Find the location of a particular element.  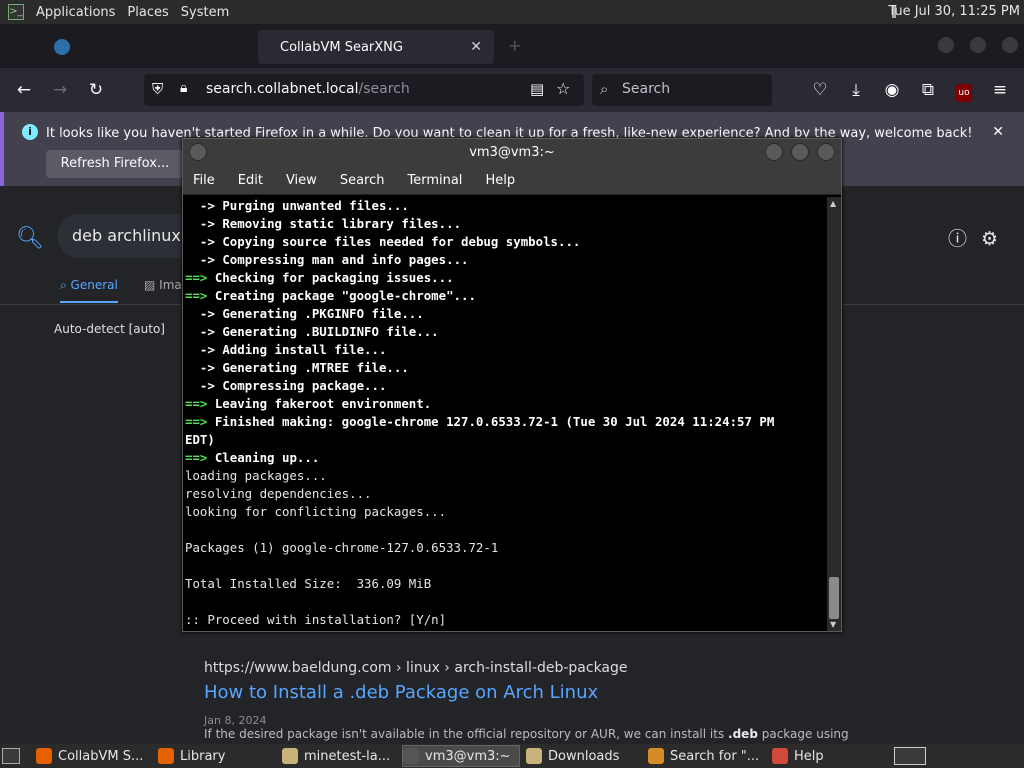

maximize-window-button is located at coordinates (978, 45).